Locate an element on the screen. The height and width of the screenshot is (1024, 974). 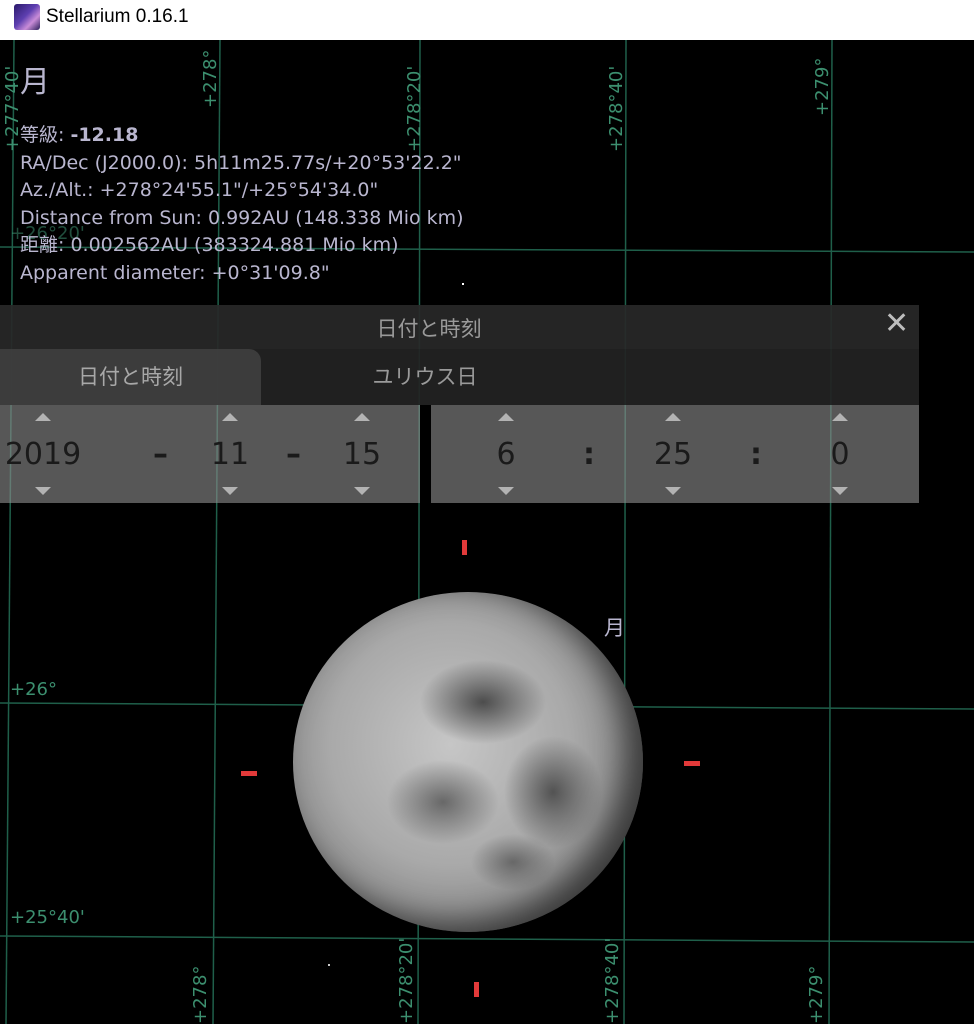
dialog-header: 日付と時刻 ✕ is located at coordinates (459, 327).